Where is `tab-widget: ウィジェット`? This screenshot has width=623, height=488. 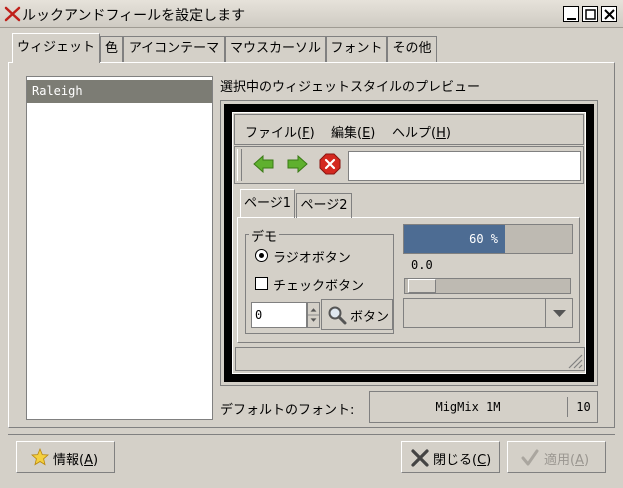 tab-widget: ウィジェット is located at coordinates (56, 48).